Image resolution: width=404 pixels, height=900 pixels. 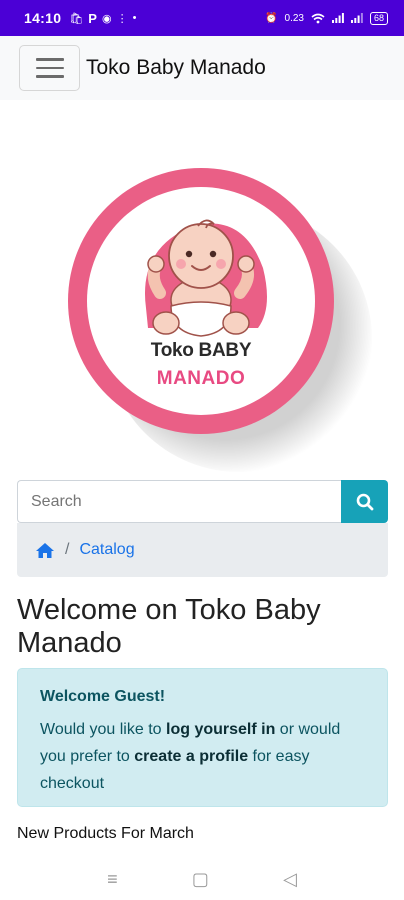 What do you see at coordinates (271, 18) in the screenshot?
I see `alarm-icon: ⏰` at bounding box center [271, 18].